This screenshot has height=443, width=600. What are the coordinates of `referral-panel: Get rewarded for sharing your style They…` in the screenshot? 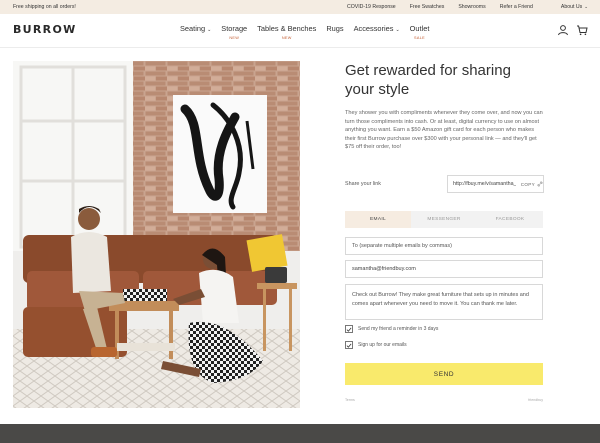 It's located at (444, 106).